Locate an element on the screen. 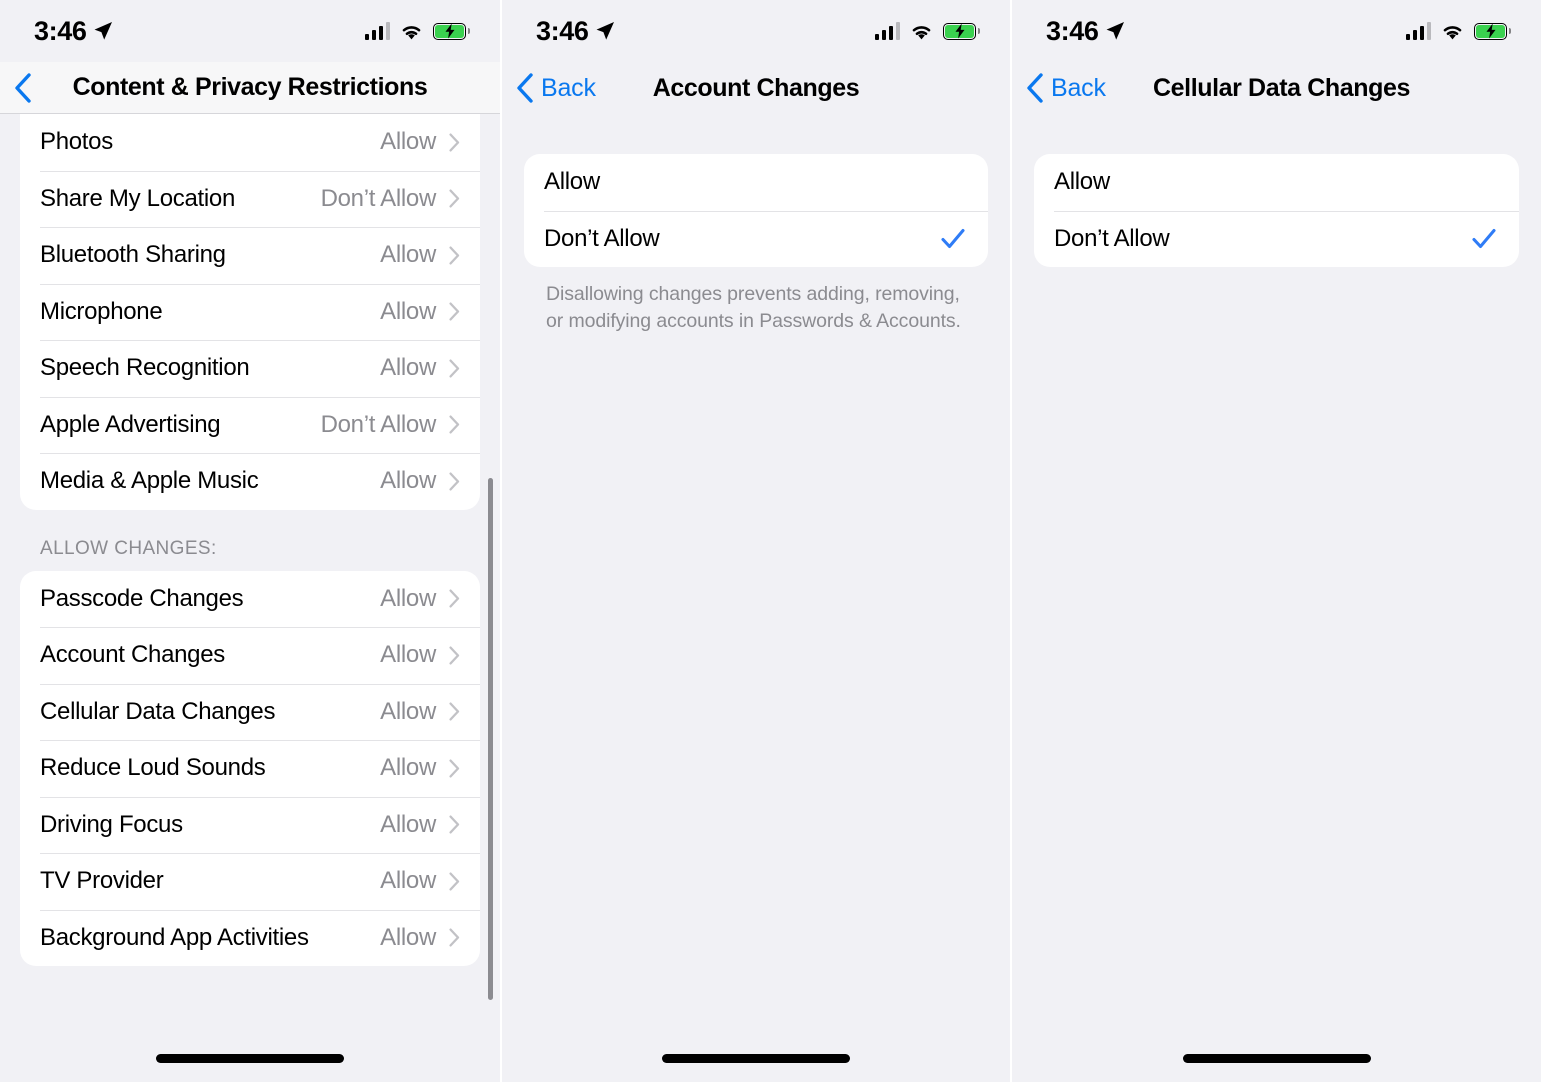 Image resolution: width=1543 pixels, height=1082 pixels. settings-row-label: Speech Recognition is located at coordinates (145, 368).